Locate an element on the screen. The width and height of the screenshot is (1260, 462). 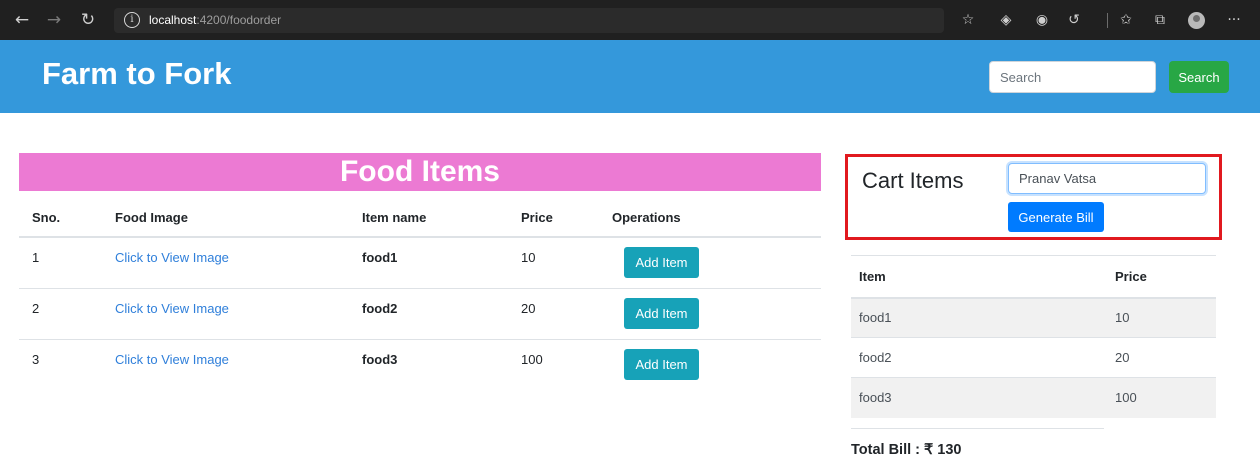
column-header: Operations is located at coordinates (710, 218).